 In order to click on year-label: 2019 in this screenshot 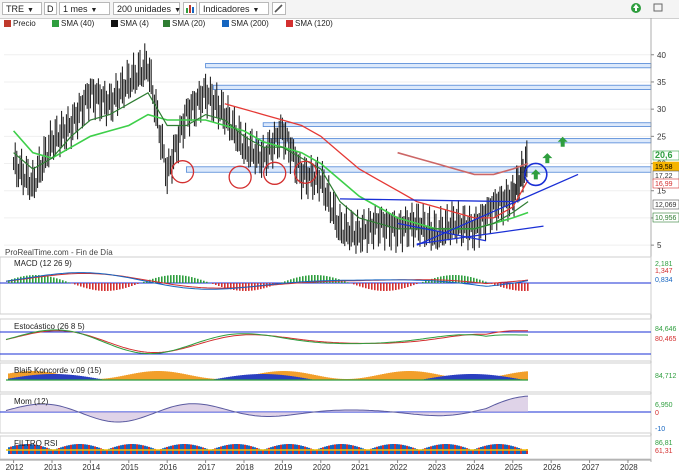, I will do `click(283, 467)`.